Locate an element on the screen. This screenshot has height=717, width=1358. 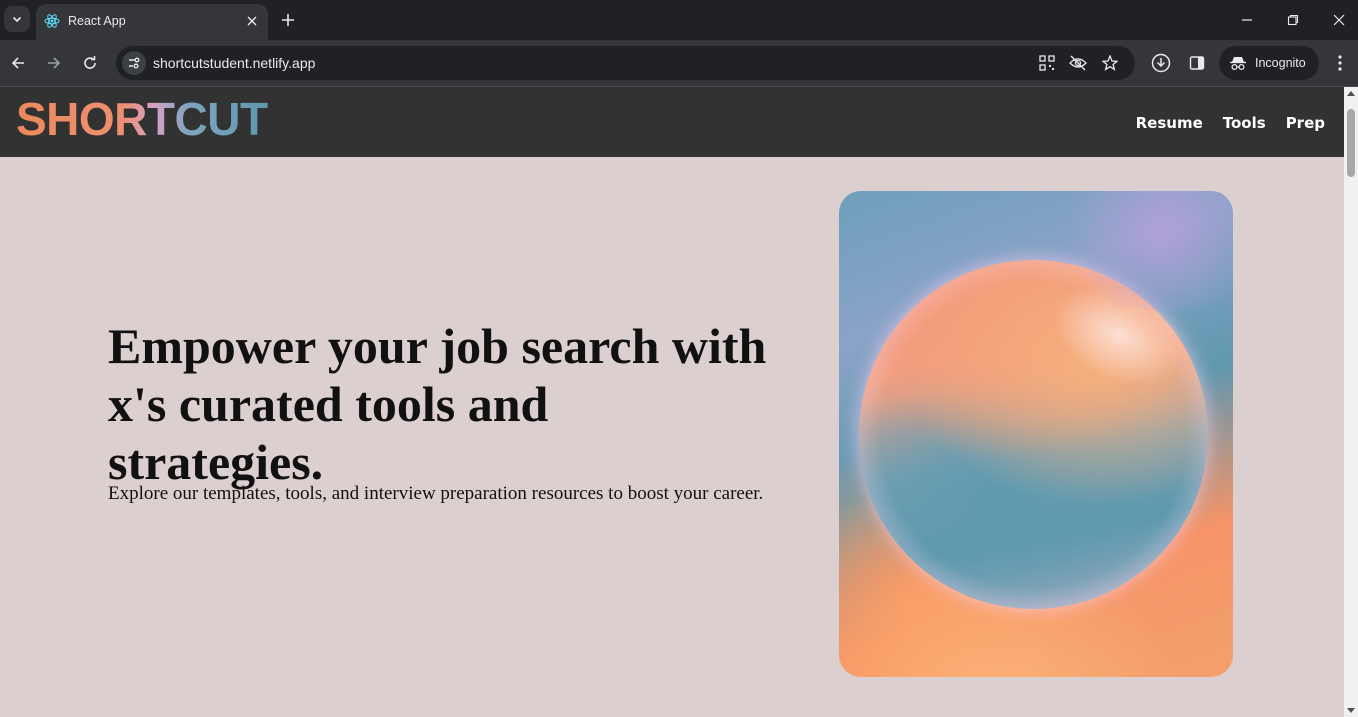
forward-icon is located at coordinates (54, 63).